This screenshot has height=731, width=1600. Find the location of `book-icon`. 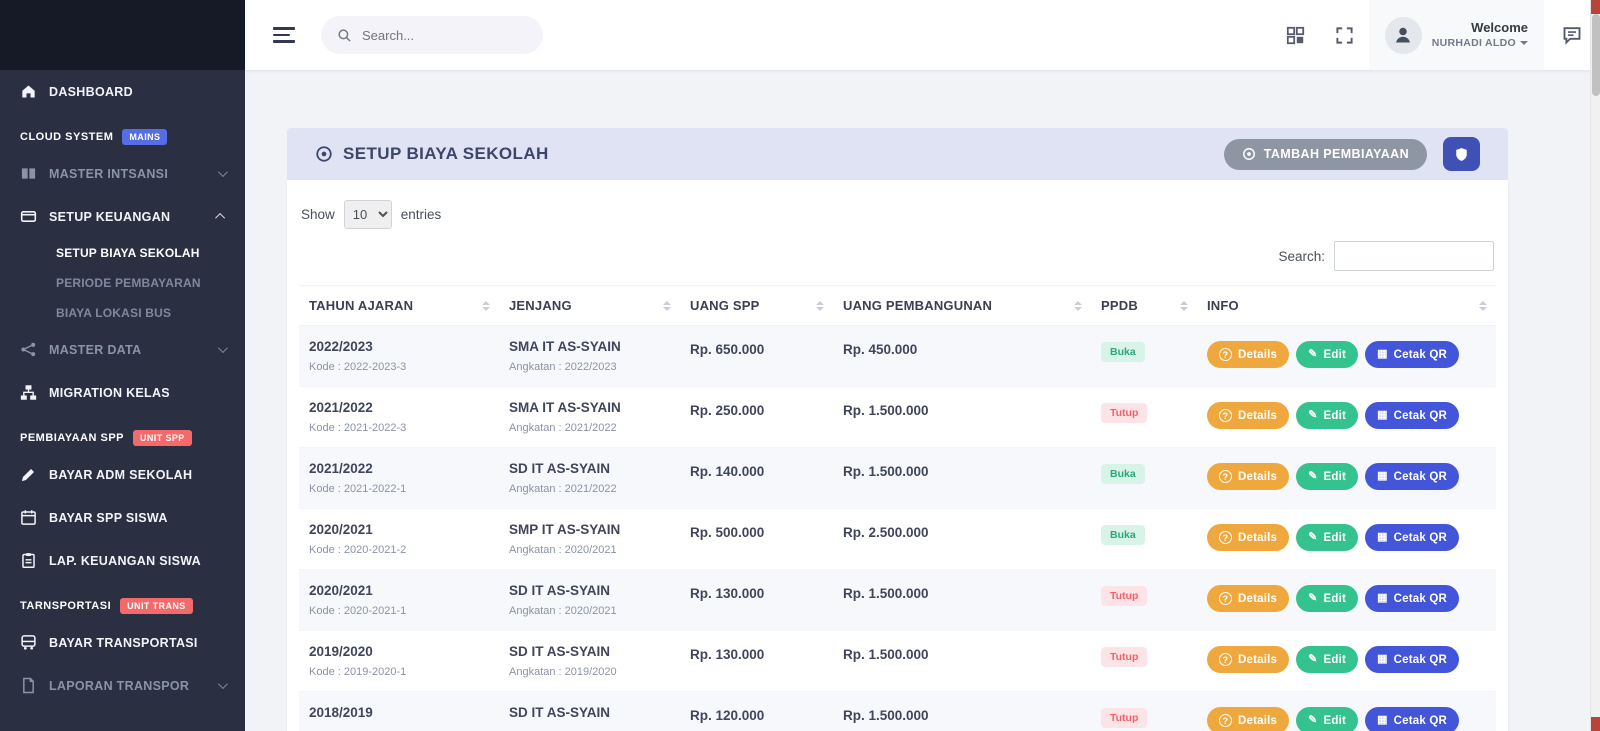

book-icon is located at coordinates (28, 173).